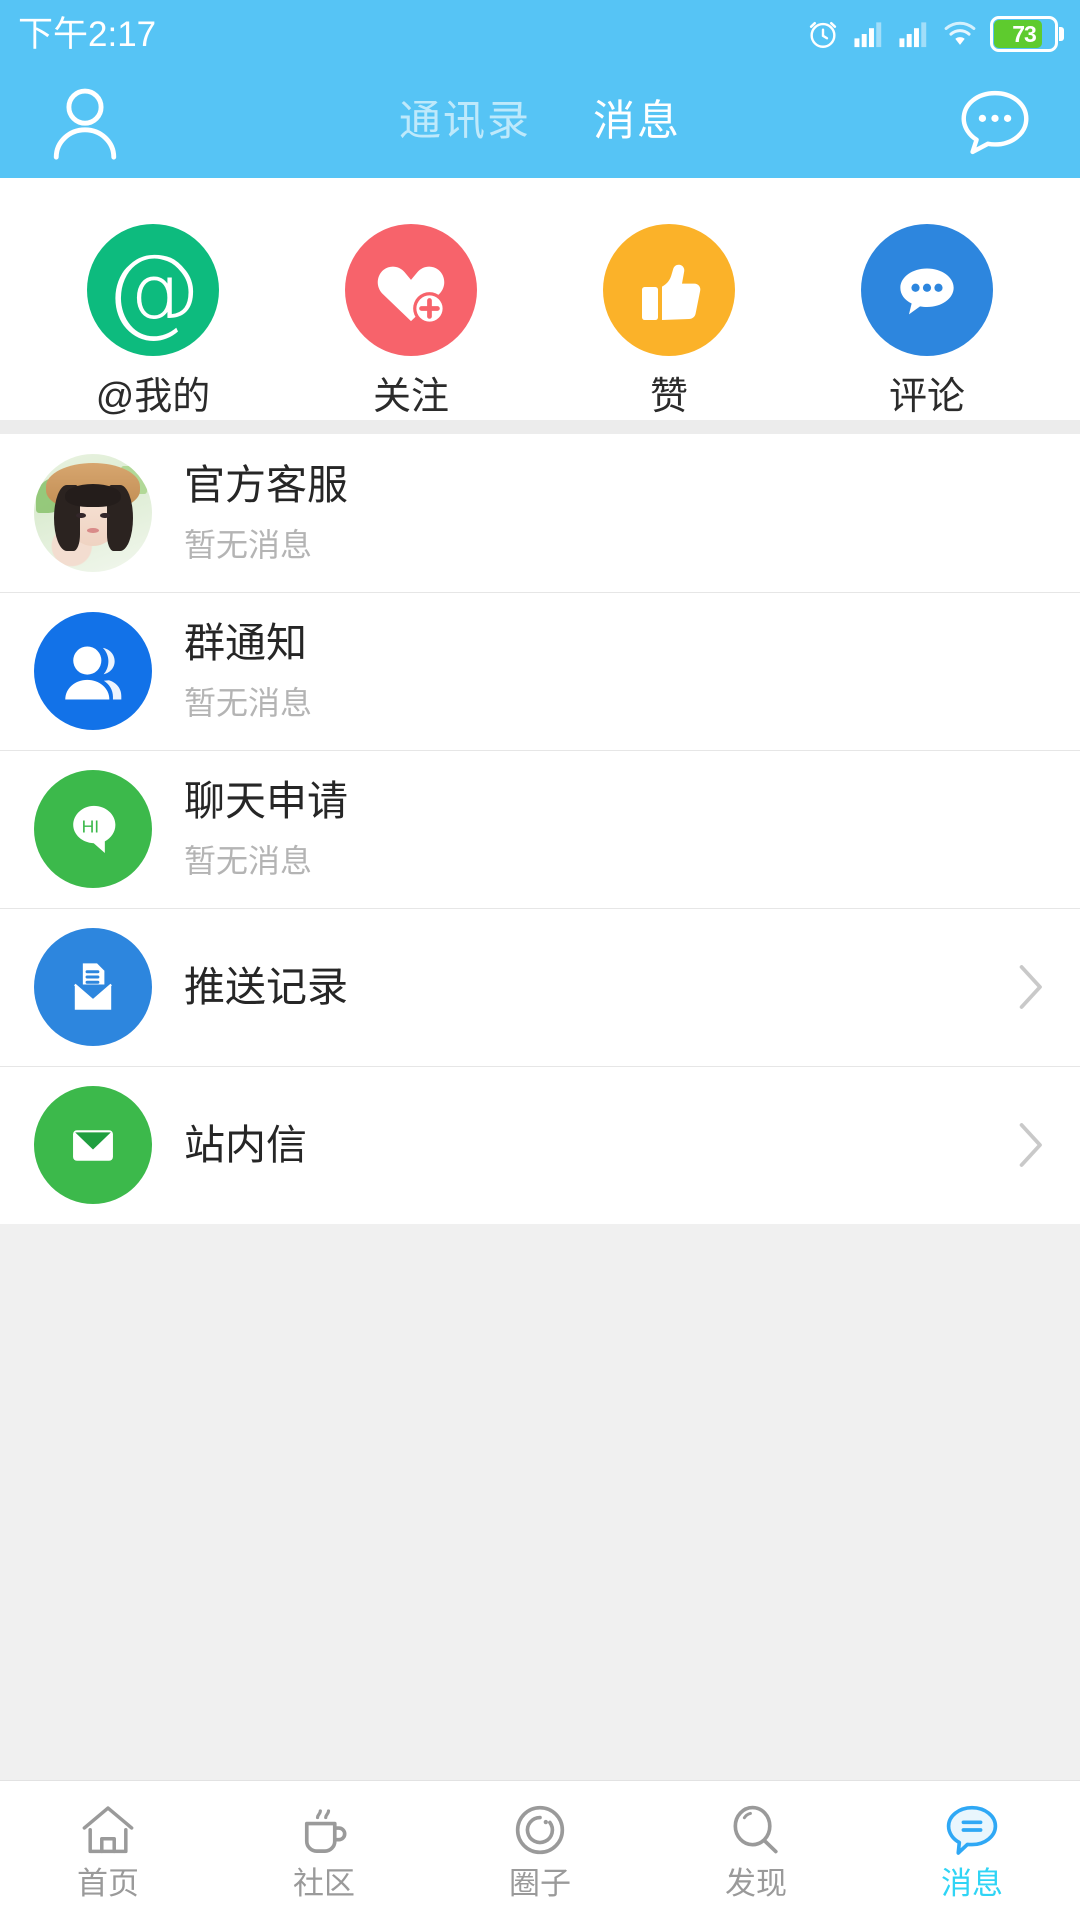  Describe the element at coordinates (823, 34) in the screenshot. I see `alarm-icon` at that location.